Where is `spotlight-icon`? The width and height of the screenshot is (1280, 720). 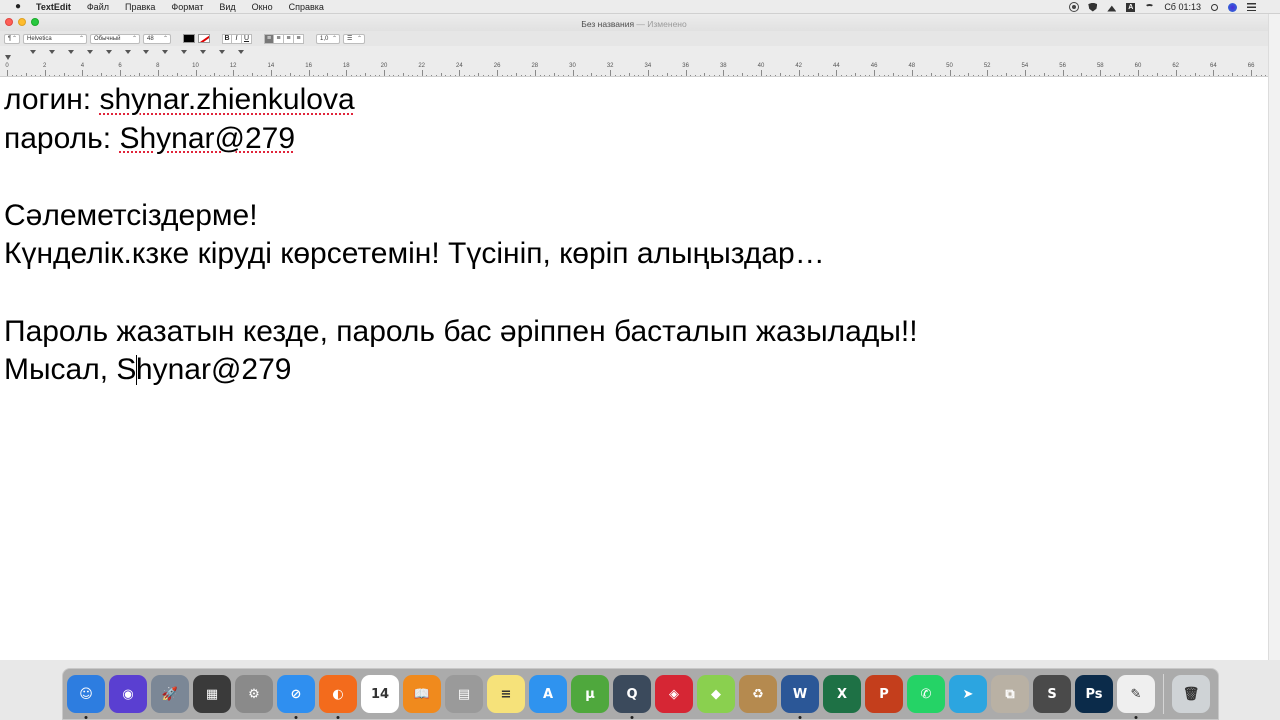 spotlight-icon is located at coordinates (1214, 7).